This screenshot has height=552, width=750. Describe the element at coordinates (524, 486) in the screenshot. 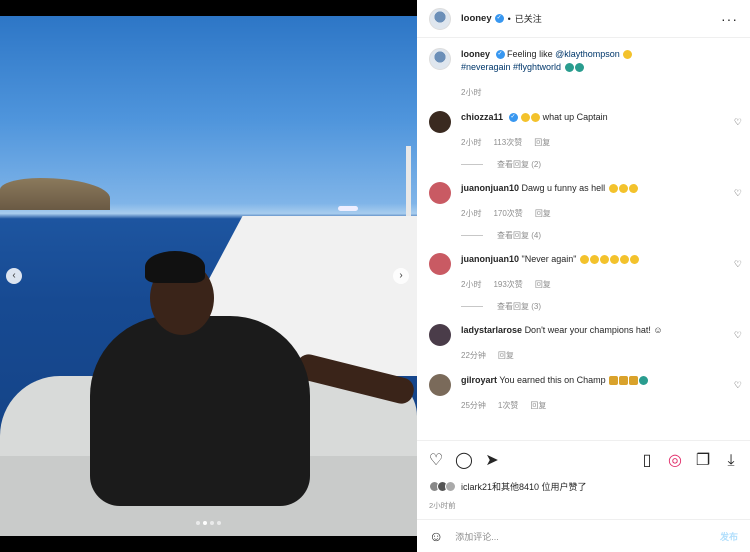

I see `likes-text: iclark21和其他8410 位用户赞了` at that location.